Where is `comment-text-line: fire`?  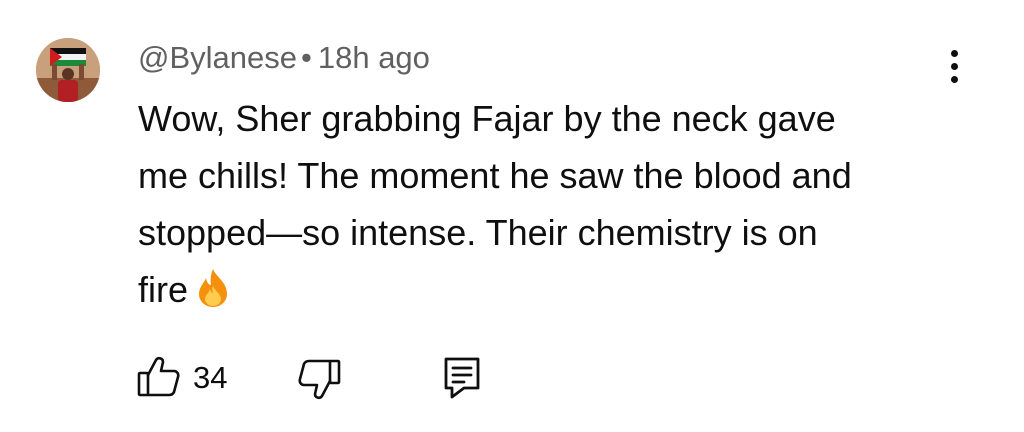 comment-text-line: fire is located at coordinates (163, 289).